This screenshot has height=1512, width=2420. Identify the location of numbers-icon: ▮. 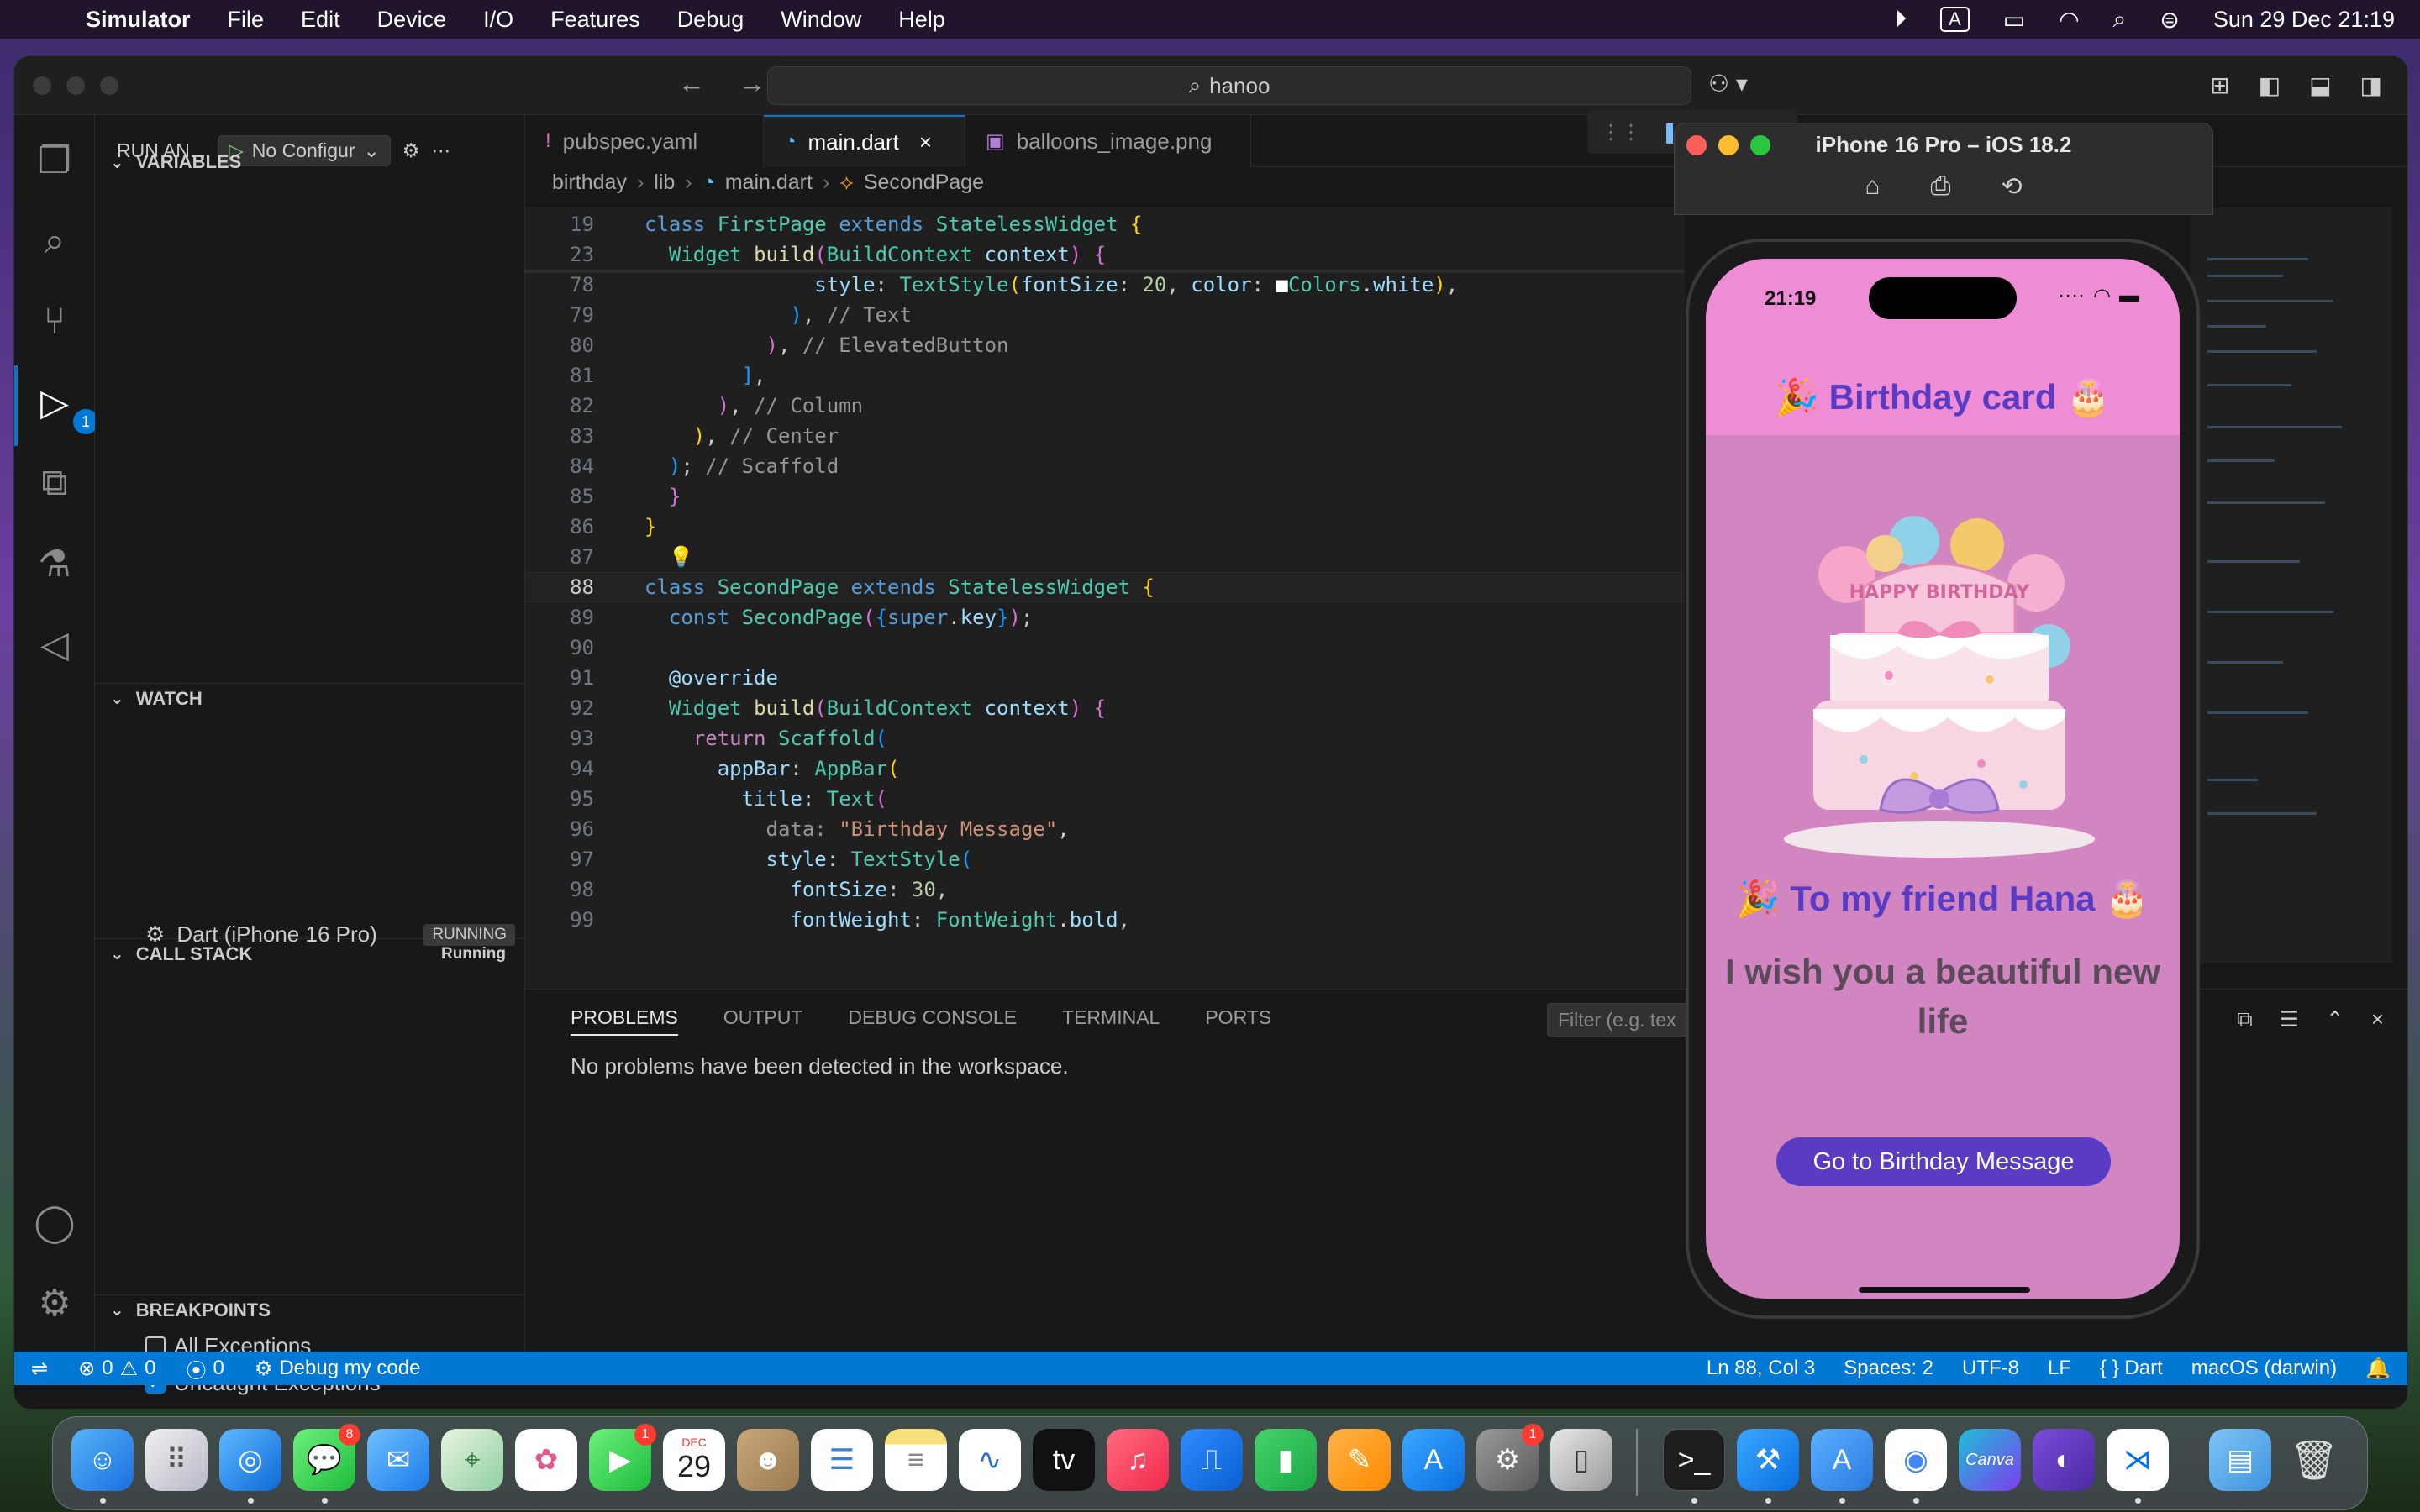
(1286, 1460).